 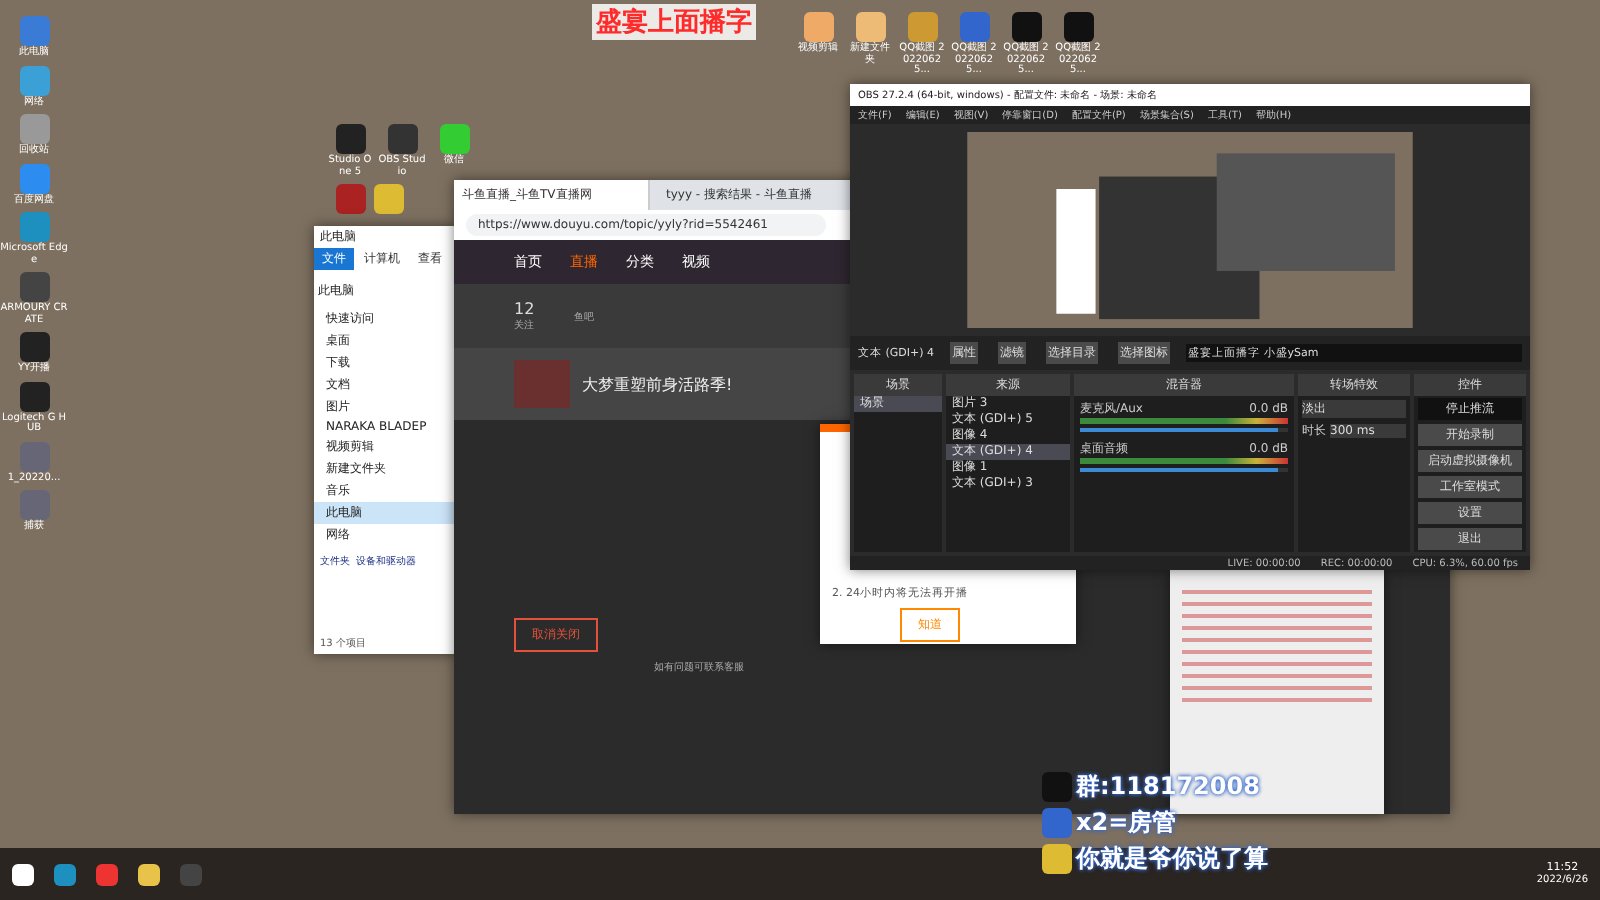 What do you see at coordinates (524, 309) in the screenshot?
I see `stat-value: 12` at bounding box center [524, 309].